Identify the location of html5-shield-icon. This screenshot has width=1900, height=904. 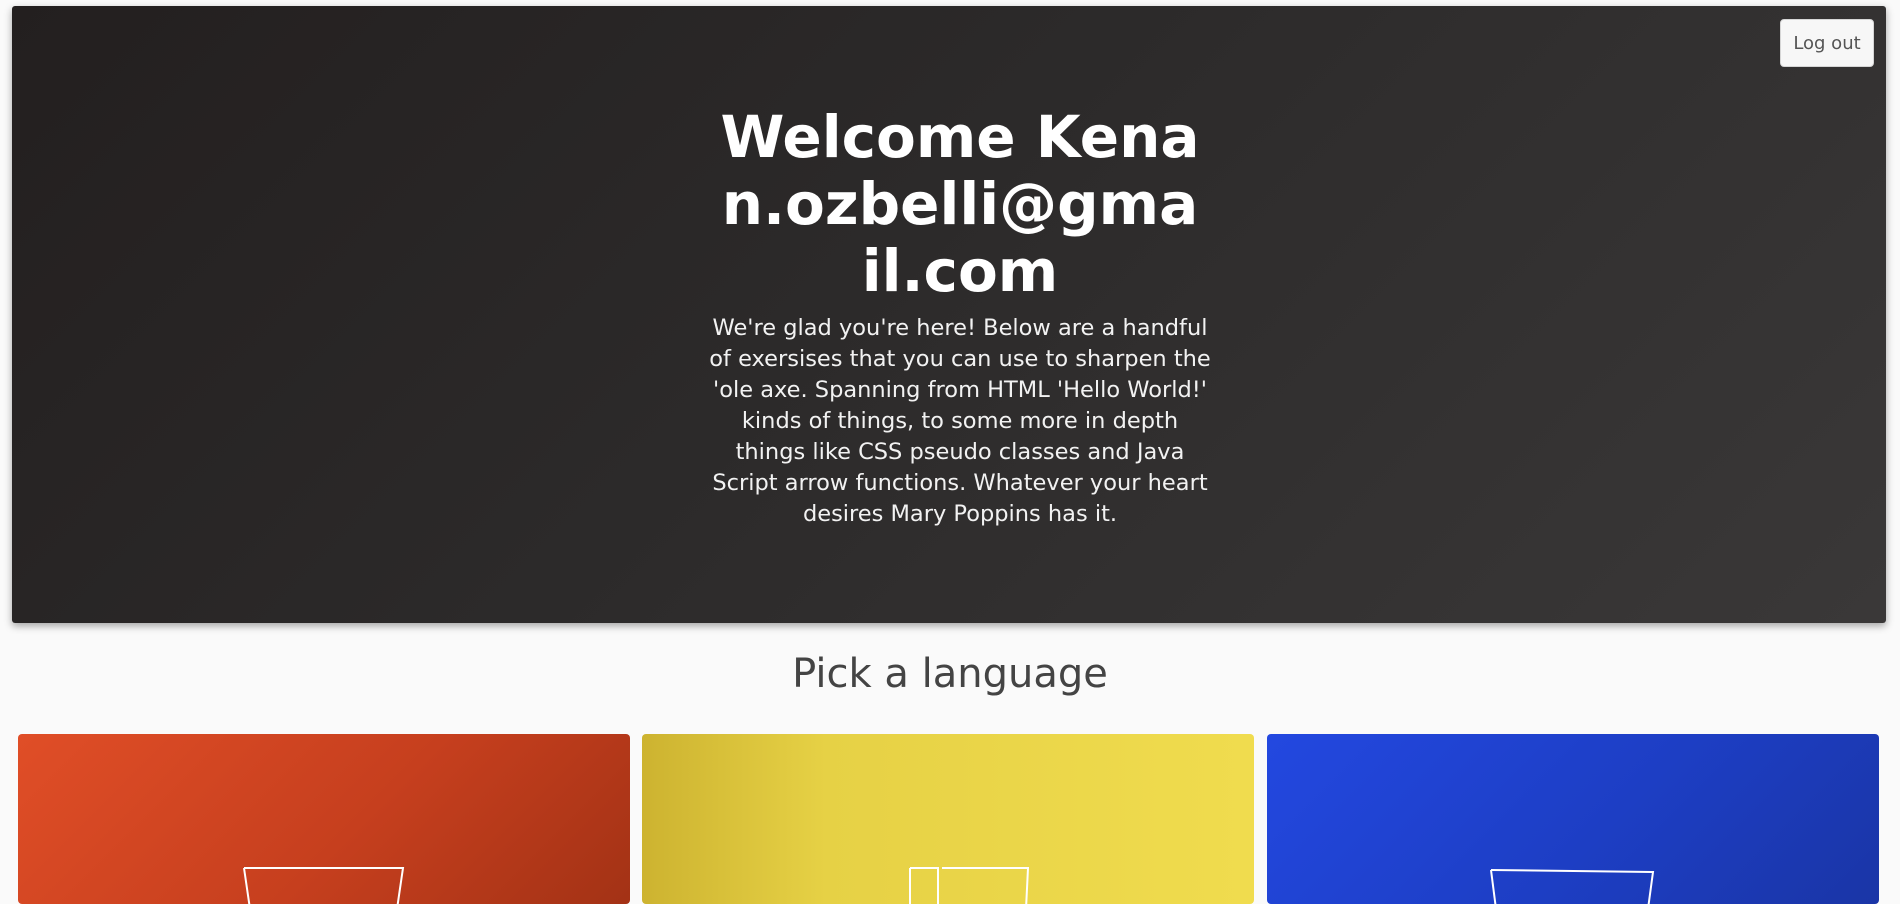
(324, 885).